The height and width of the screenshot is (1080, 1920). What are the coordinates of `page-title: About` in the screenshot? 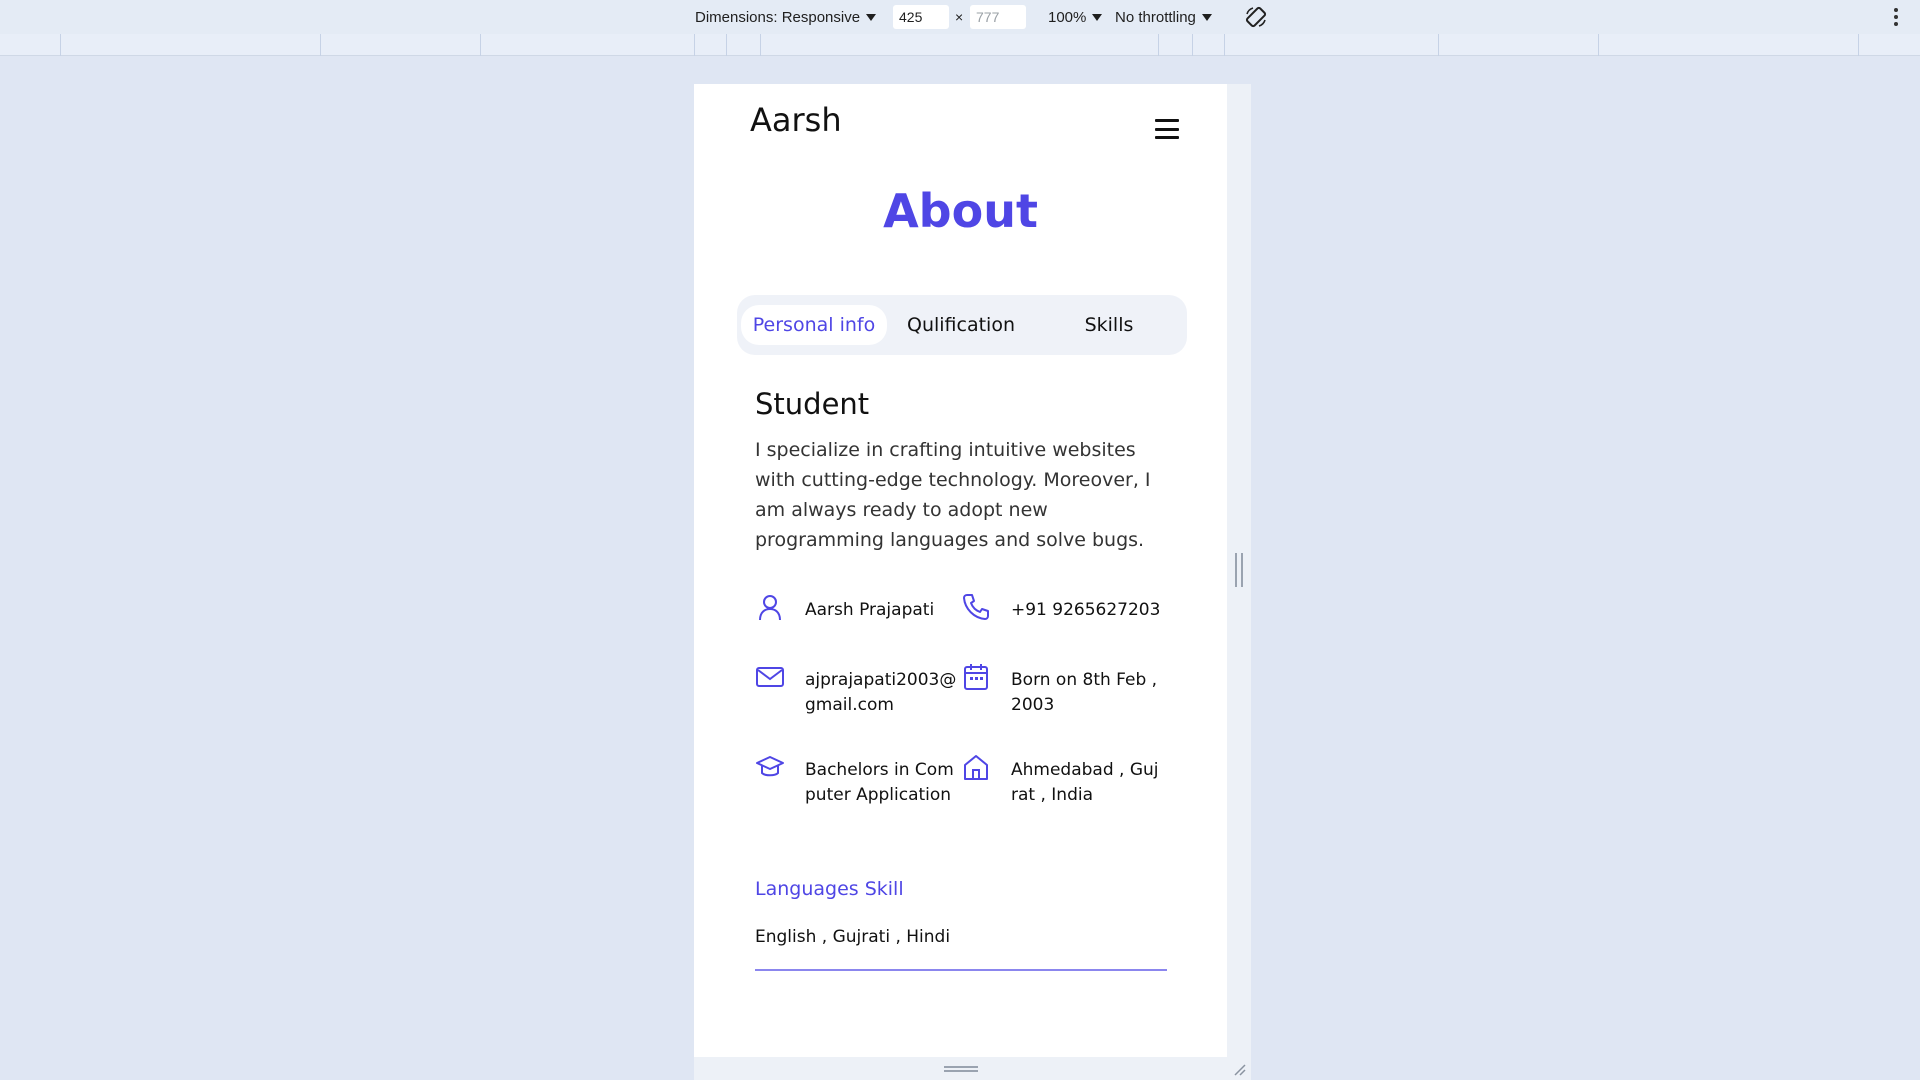 It's located at (960, 211).